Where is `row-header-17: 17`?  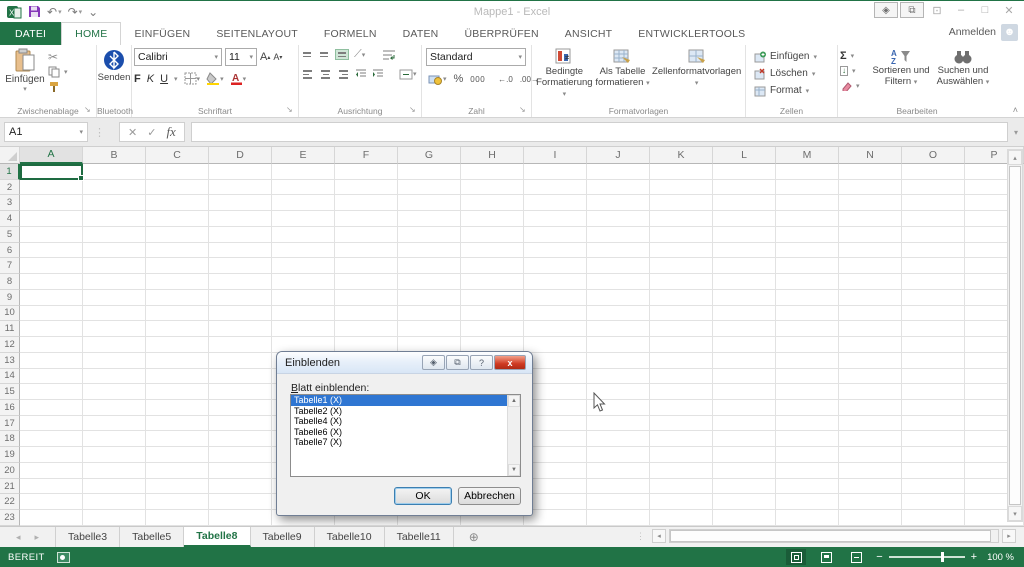
row-header-17: 17 is located at coordinates (10, 423).